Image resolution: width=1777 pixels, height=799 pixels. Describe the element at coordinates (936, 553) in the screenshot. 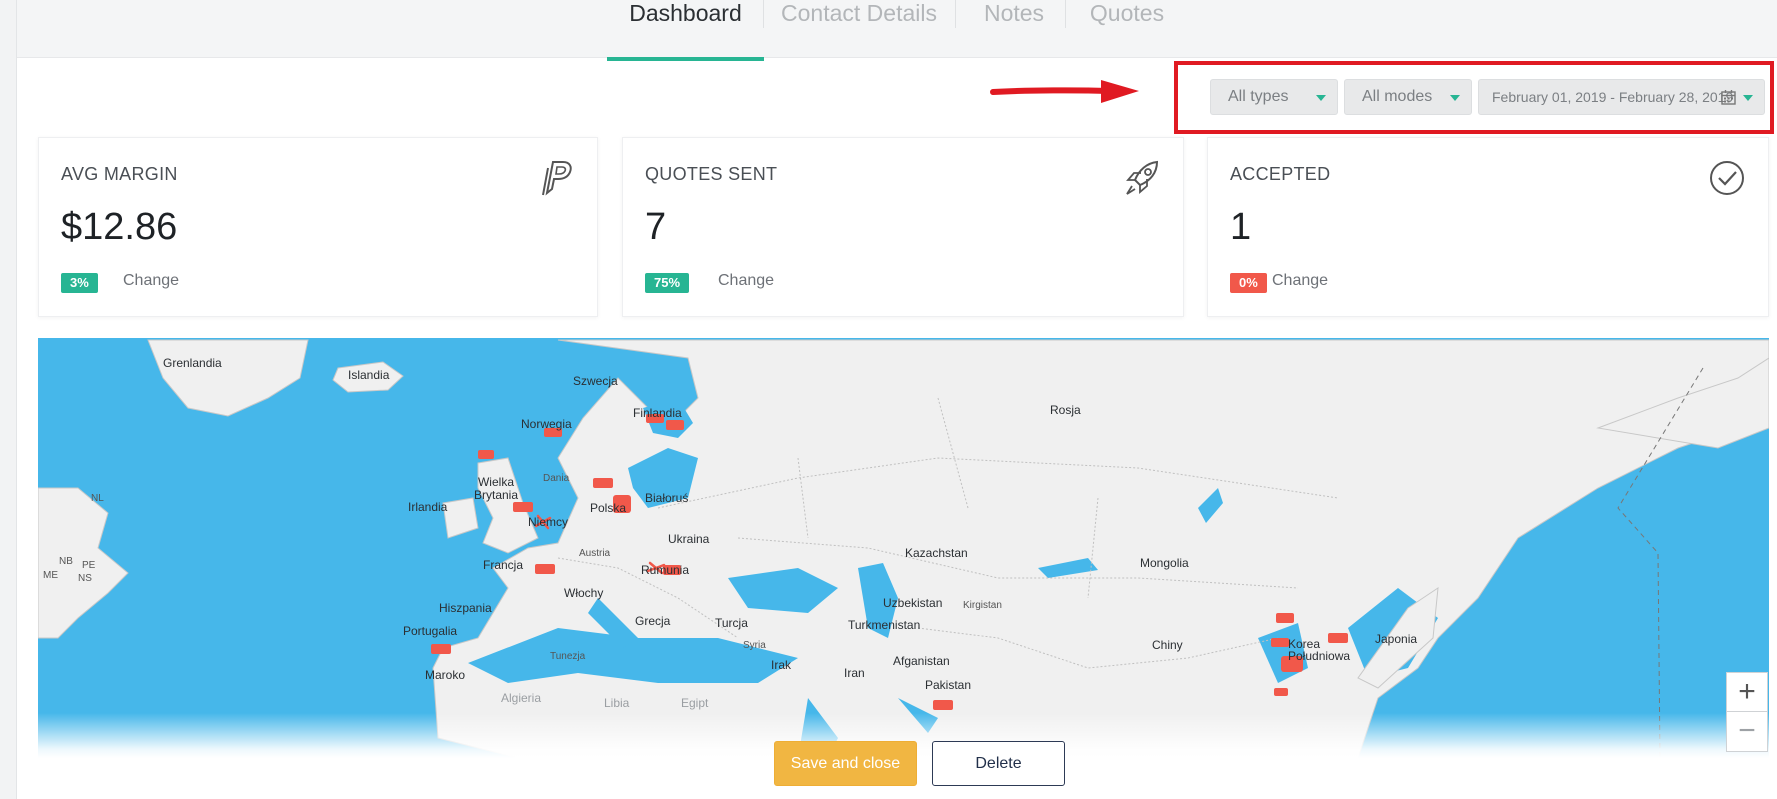

I see `map-label: Kazachstan` at that location.